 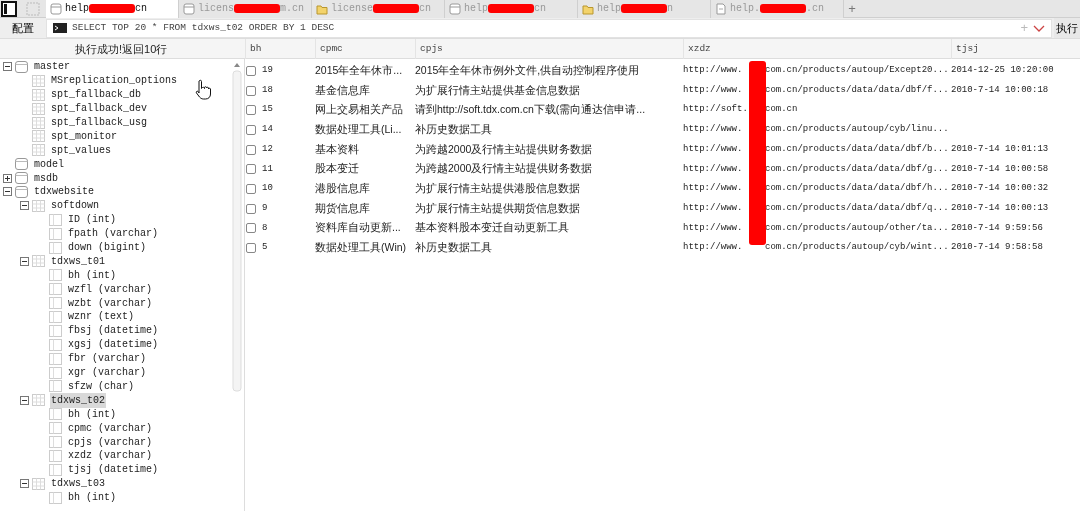 I want to click on tree-item: softdown, so click(x=75, y=206).